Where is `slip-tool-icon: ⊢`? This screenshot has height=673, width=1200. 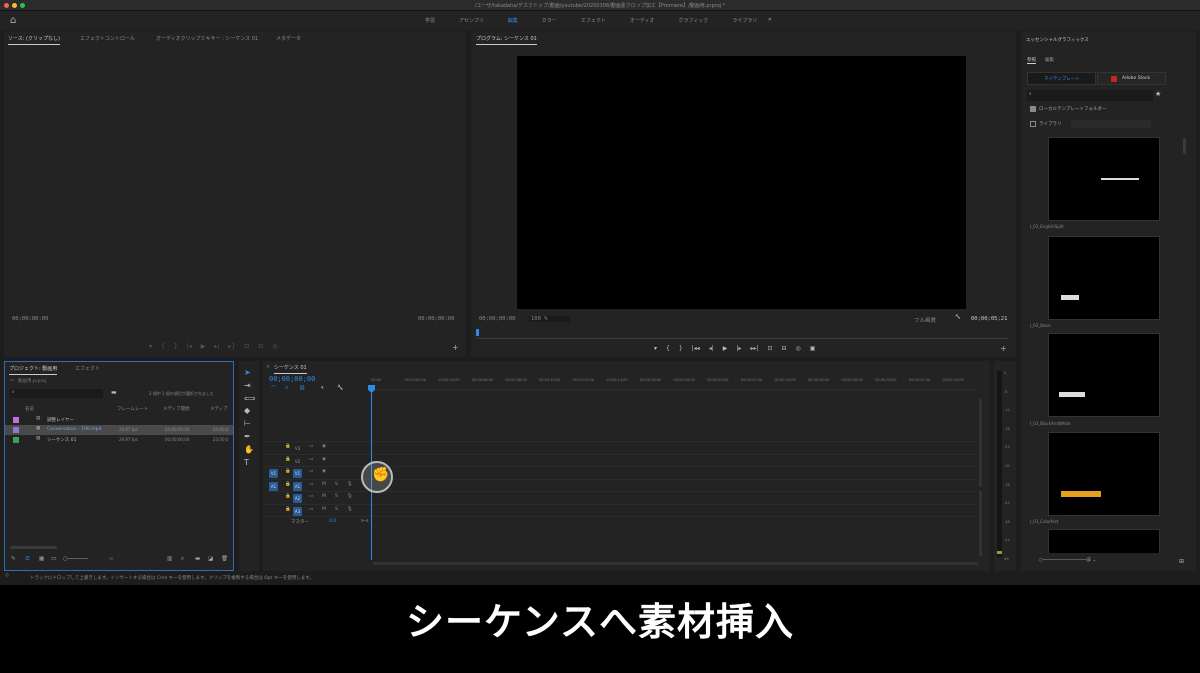 slip-tool-icon: ⊢ is located at coordinates (247, 423).